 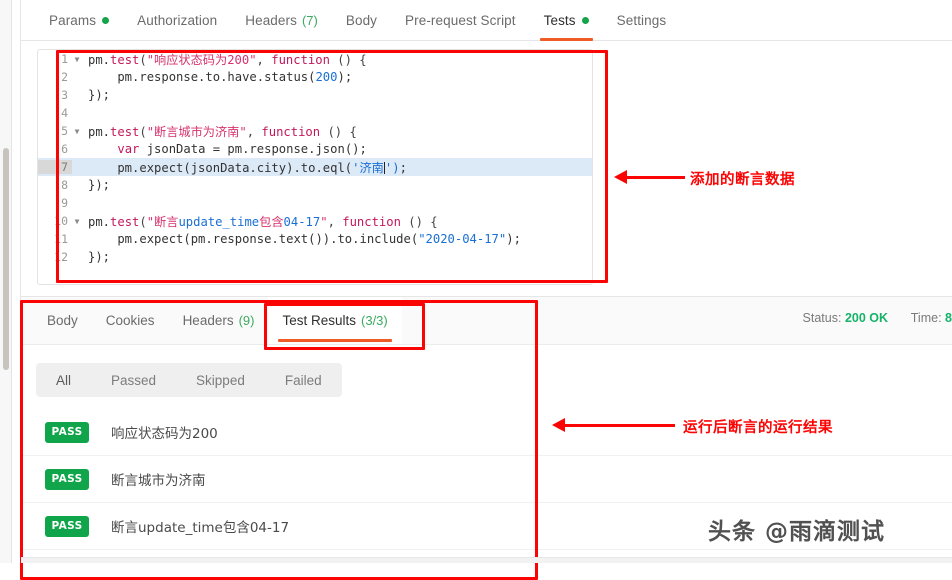 What do you see at coordinates (61, 221) in the screenshot?
I see `line-number: 10` at bounding box center [61, 221].